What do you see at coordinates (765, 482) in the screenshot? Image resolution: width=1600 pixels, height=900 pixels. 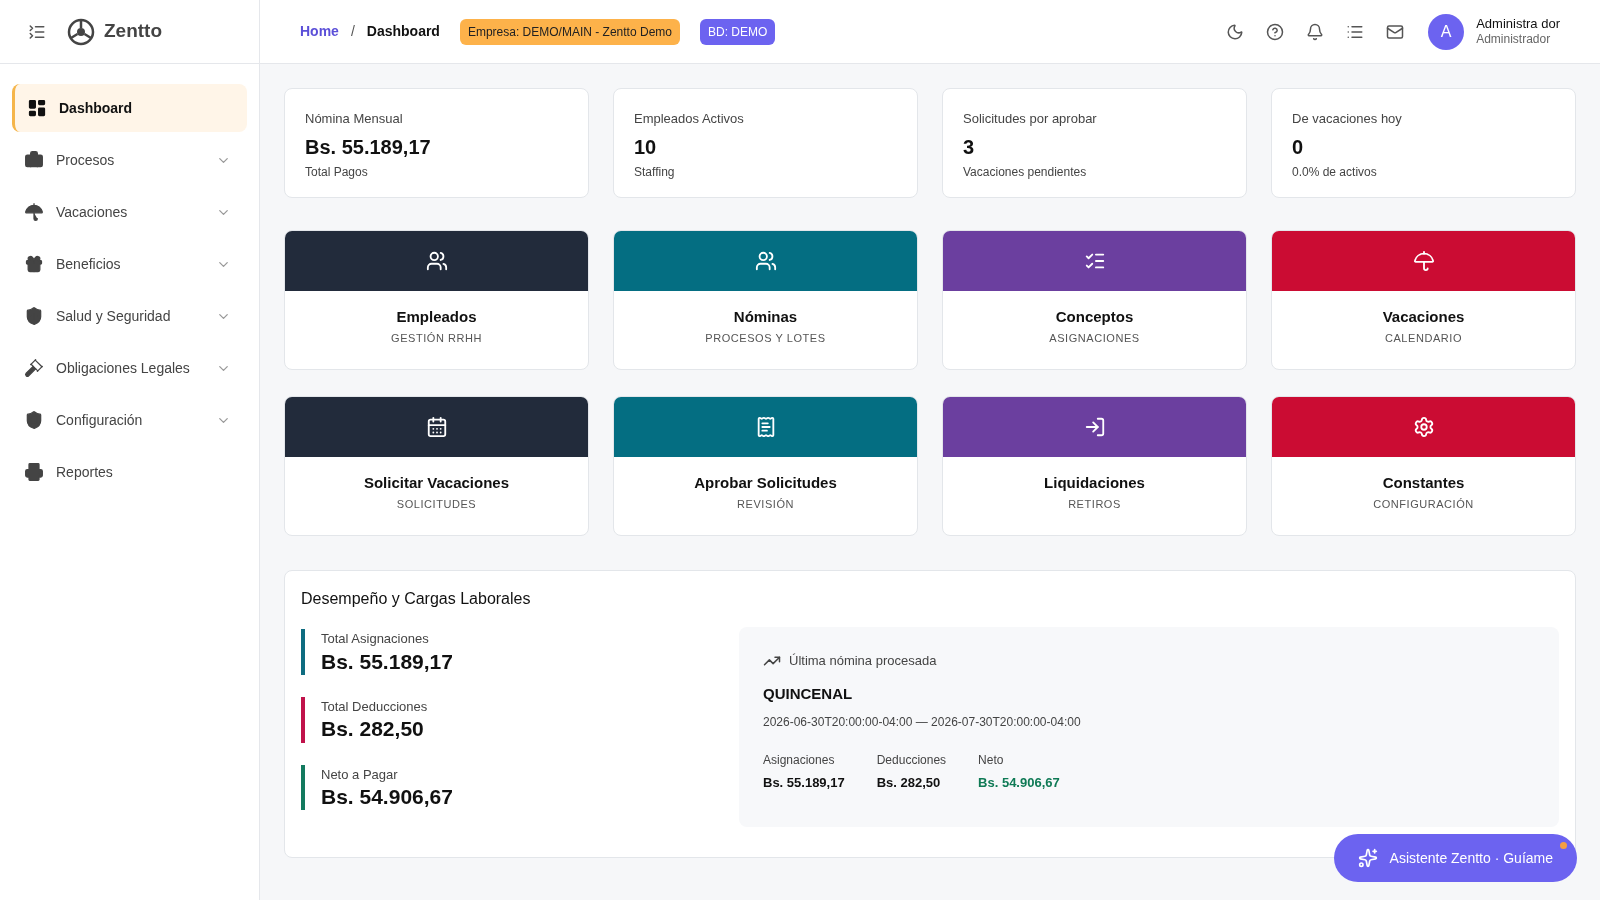 I see `tile-title: Aprobar Solicitudes` at bounding box center [765, 482].